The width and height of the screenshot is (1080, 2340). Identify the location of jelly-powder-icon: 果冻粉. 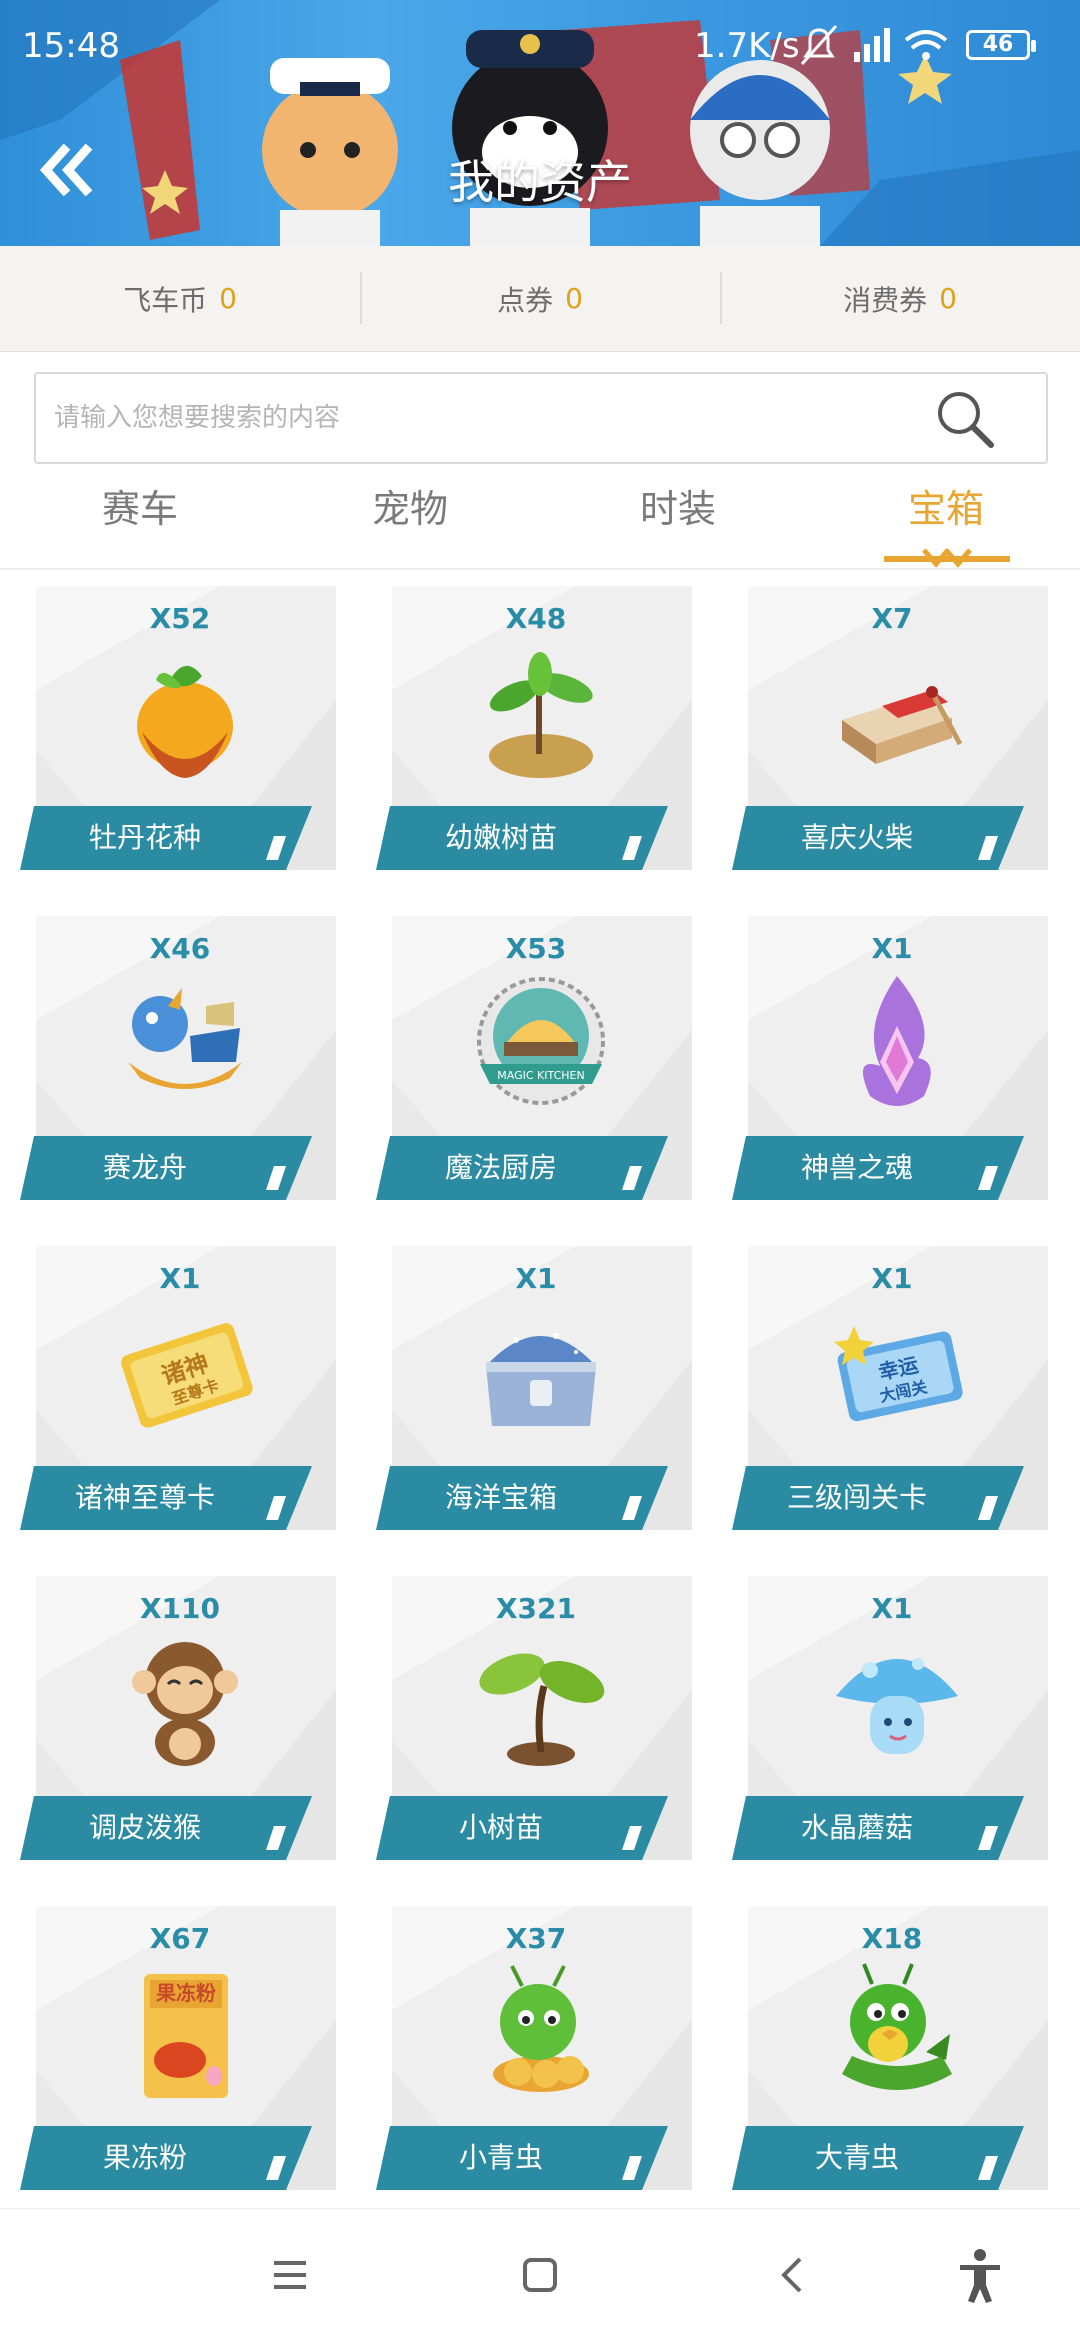
(186, 2036).